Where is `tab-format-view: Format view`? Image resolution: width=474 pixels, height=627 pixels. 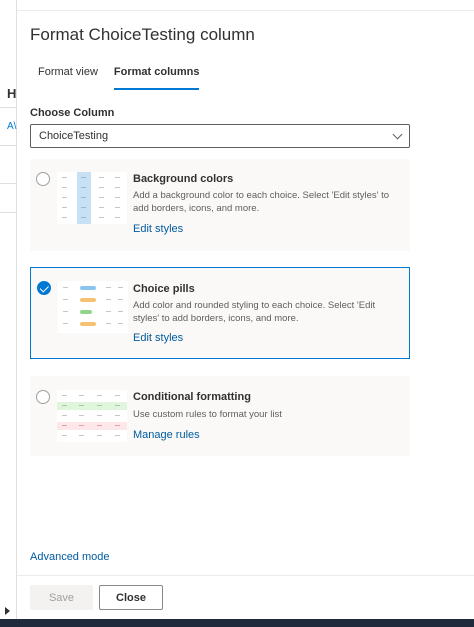 tab-format-view: Format view is located at coordinates (68, 82).